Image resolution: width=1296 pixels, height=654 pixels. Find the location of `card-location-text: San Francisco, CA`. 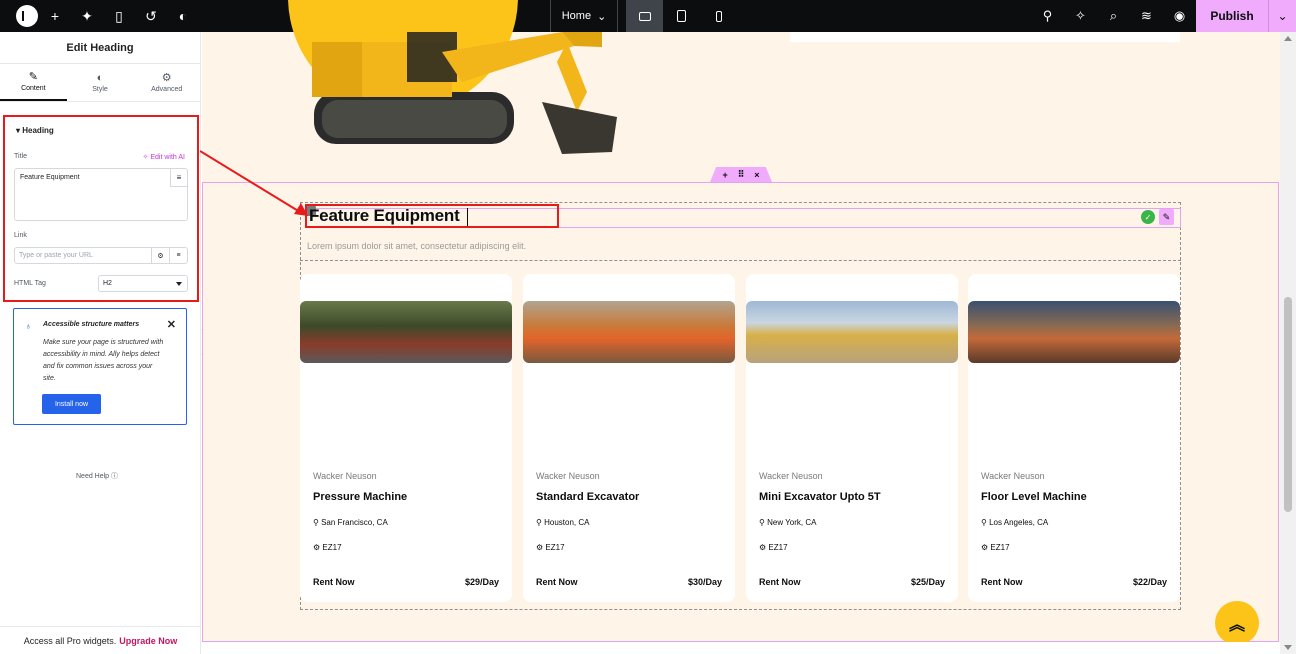

card-location-text: San Francisco, CA is located at coordinates (354, 522).